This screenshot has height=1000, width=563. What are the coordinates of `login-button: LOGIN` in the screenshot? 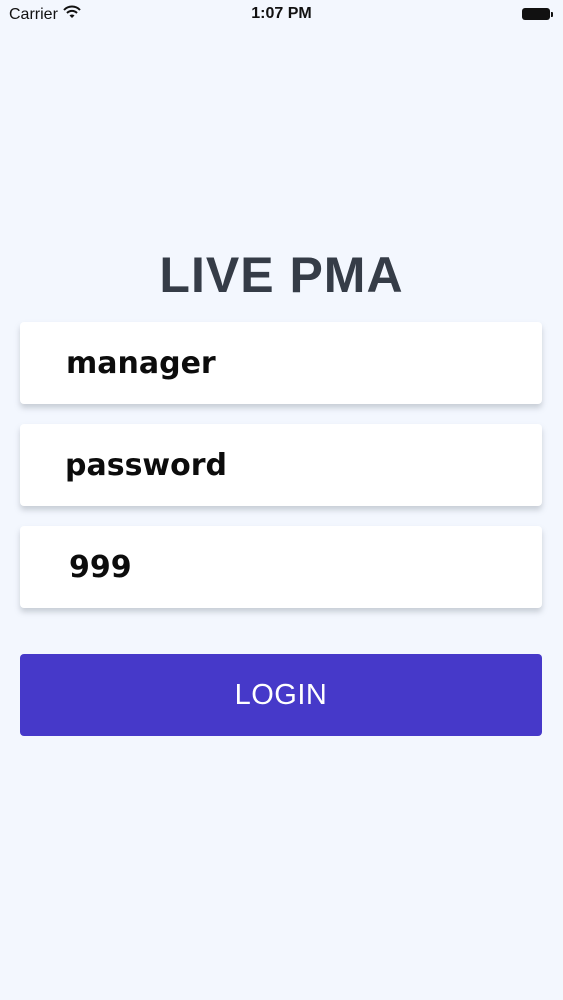 It's located at (281, 695).